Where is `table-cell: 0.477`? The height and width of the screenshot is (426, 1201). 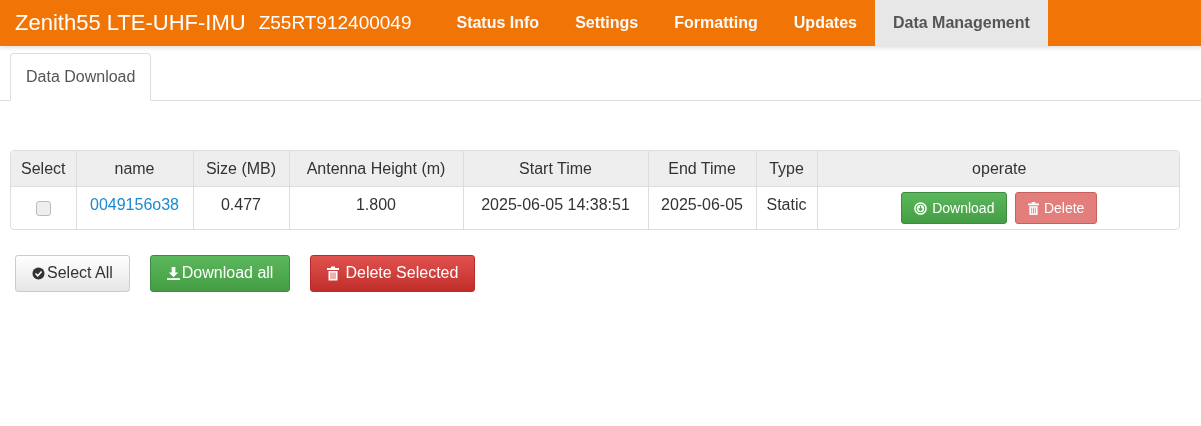
table-cell: 0.477 is located at coordinates (240, 204).